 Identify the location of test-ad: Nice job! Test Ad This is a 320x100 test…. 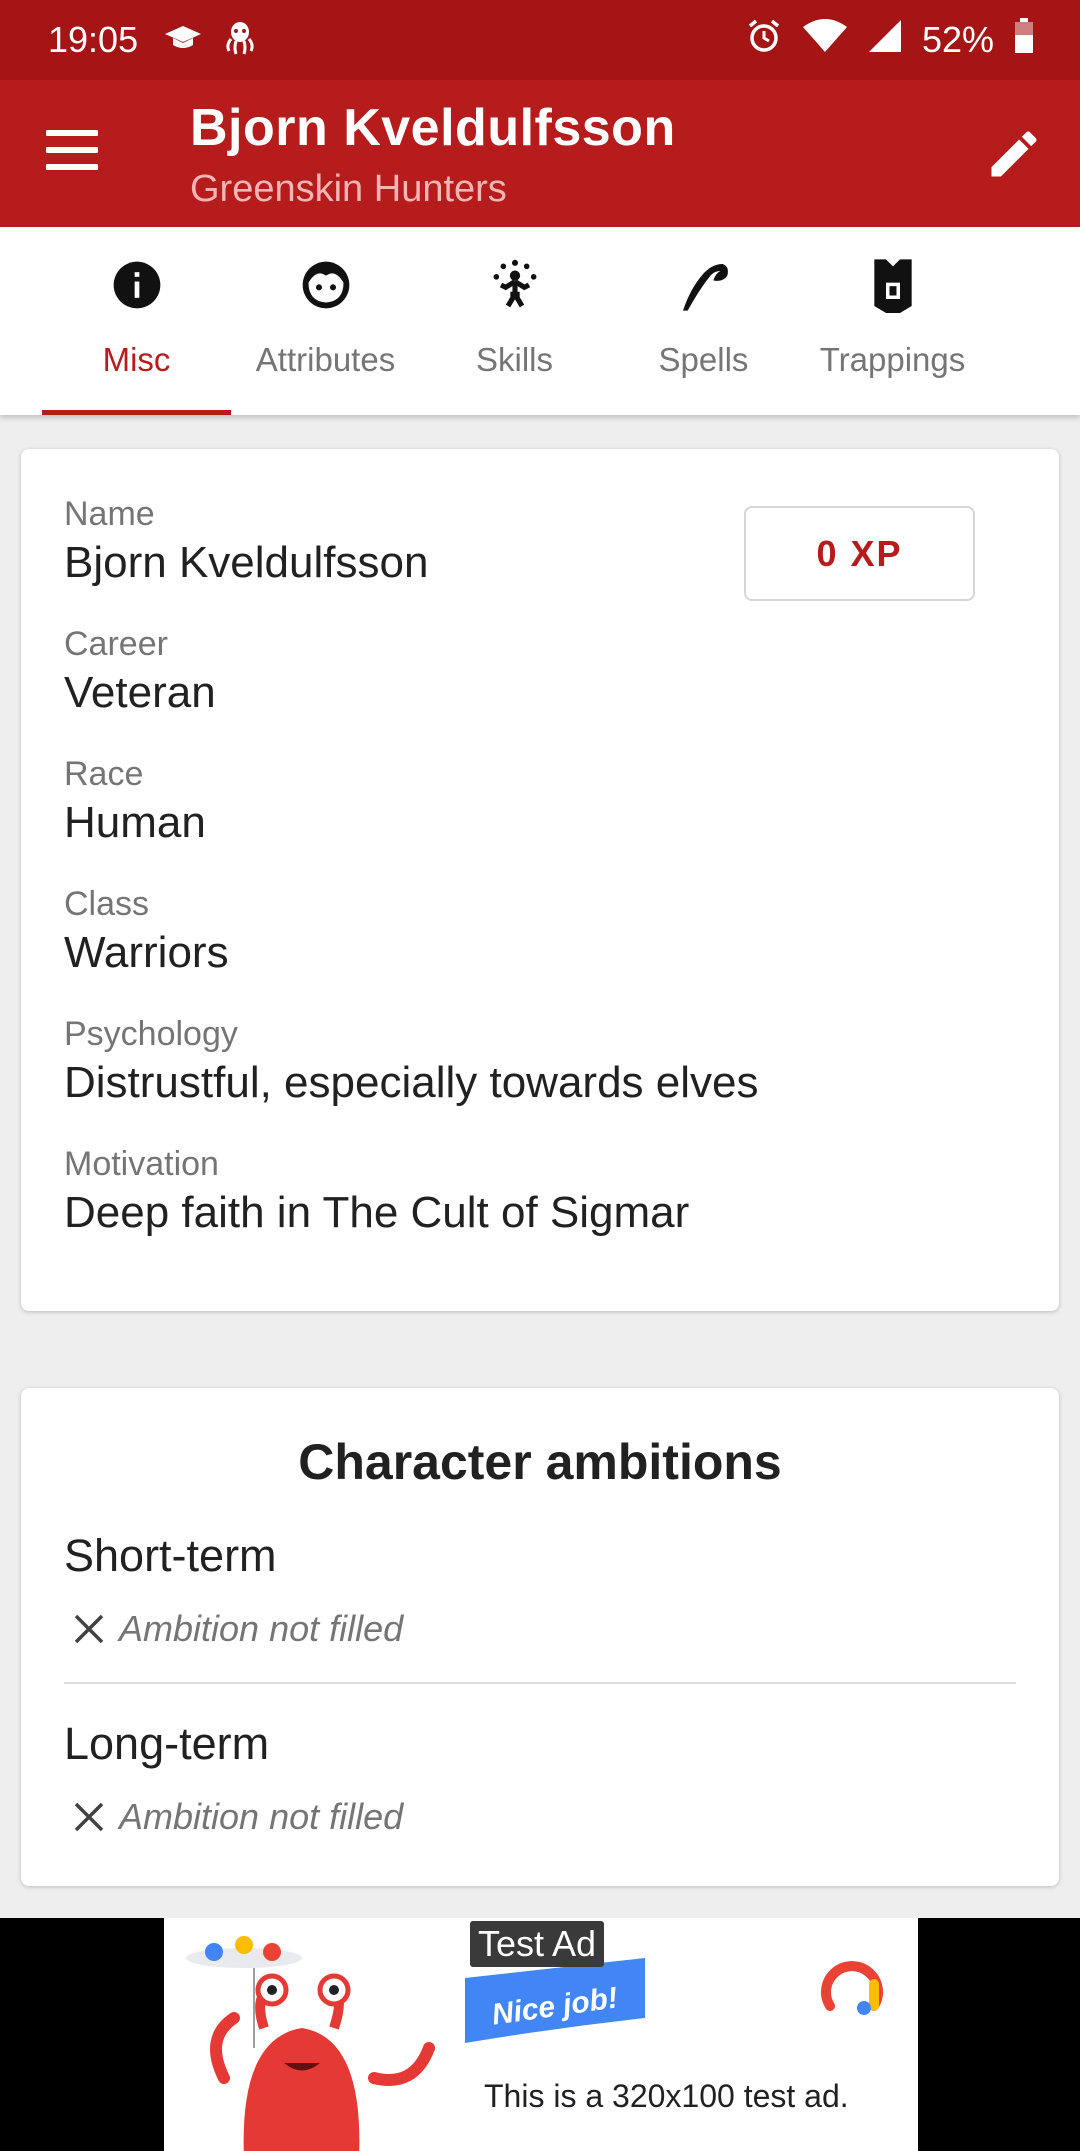
(541, 2034).